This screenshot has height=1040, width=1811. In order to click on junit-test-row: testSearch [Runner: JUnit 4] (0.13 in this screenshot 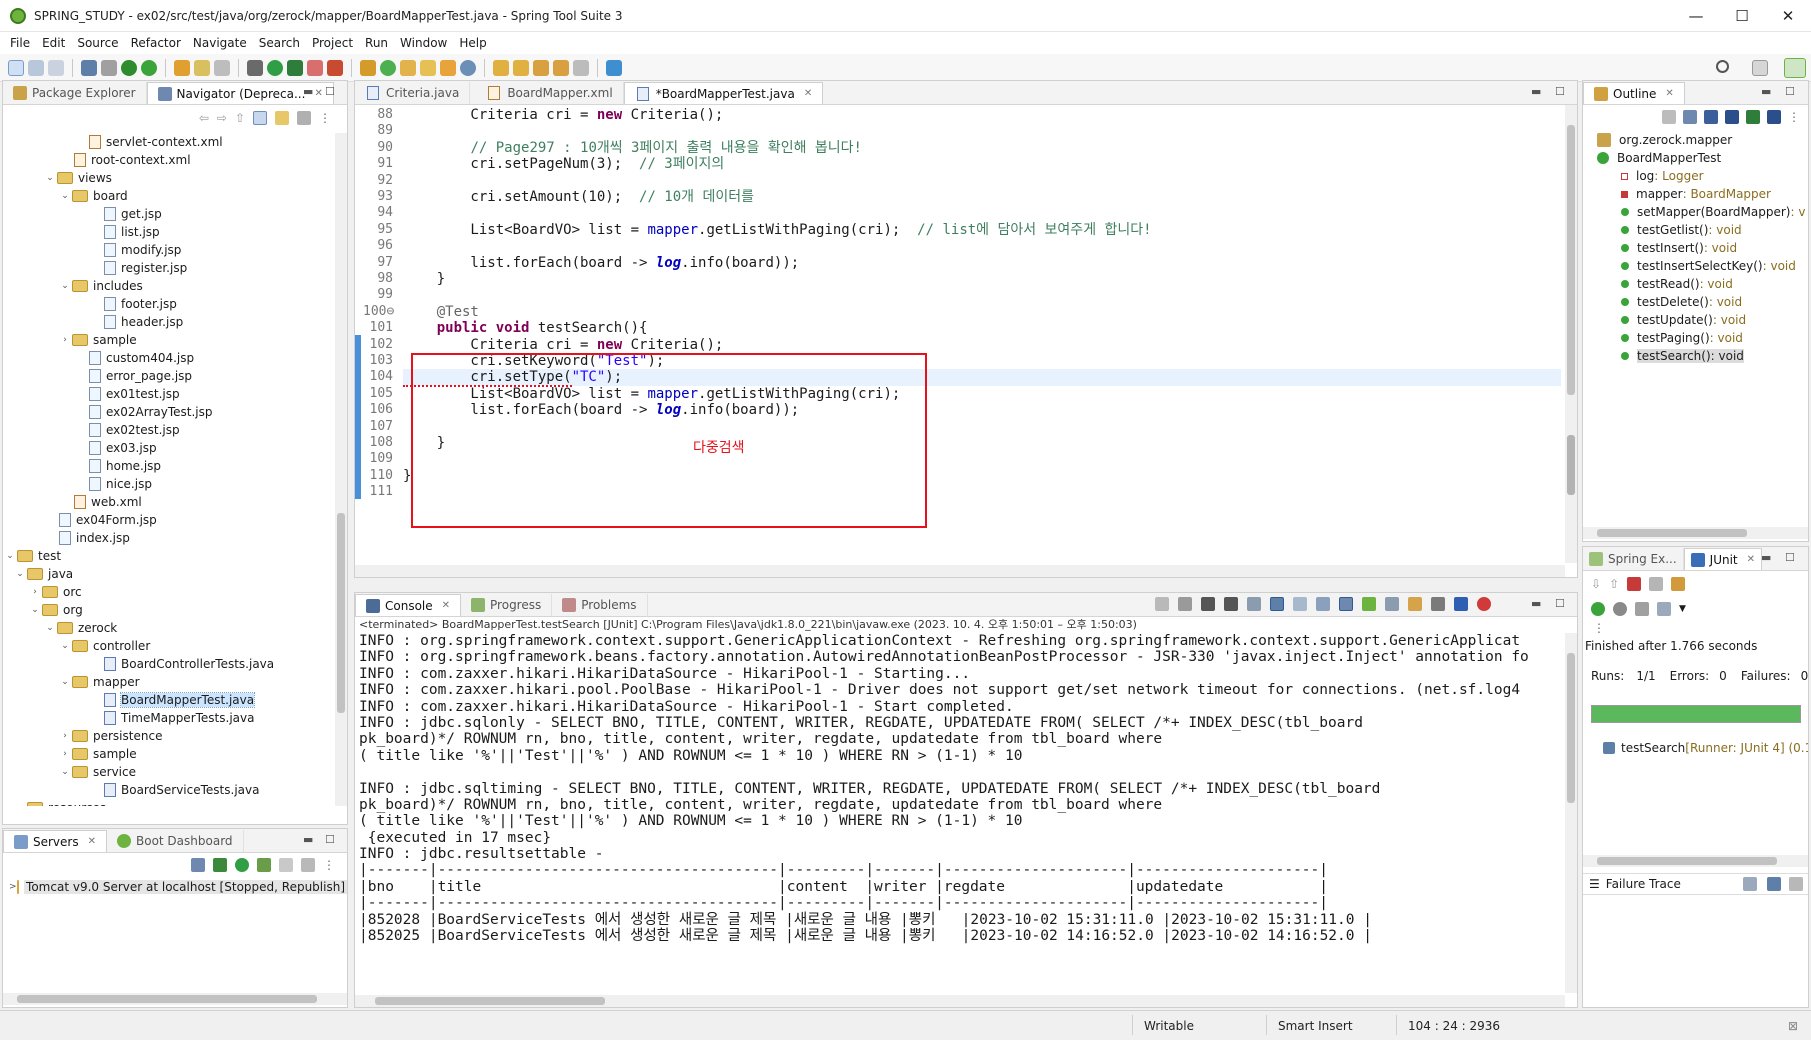, I will do `click(1705, 748)`.